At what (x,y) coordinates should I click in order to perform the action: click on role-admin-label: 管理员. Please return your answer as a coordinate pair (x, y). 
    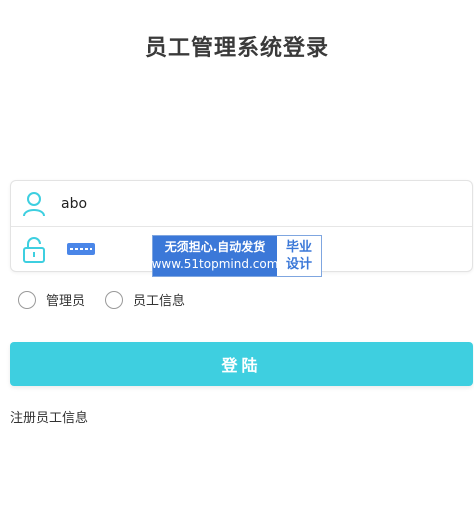
    Looking at the image, I should click on (66, 301).